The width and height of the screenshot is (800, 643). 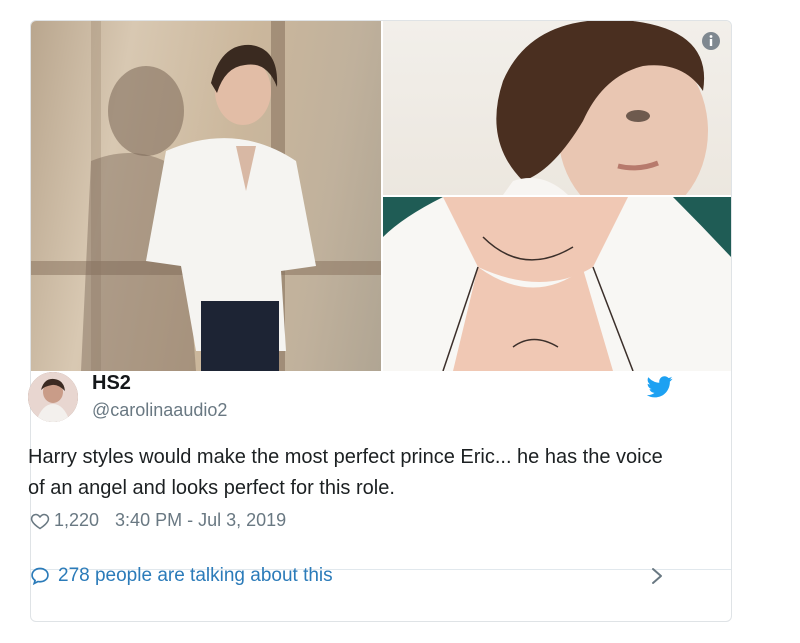 I want to click on like-count: 1,220, so click(x=76, y=520).